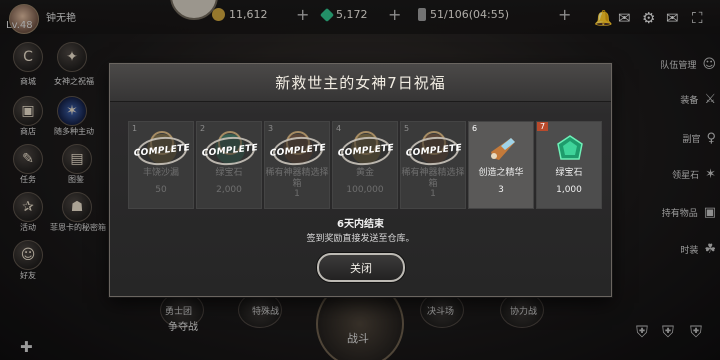 The image size is (720, 360). What do you see at coordinates (570, 147) in the screenshot?
I see `emerald-icon` at bounding box center [570, 147].